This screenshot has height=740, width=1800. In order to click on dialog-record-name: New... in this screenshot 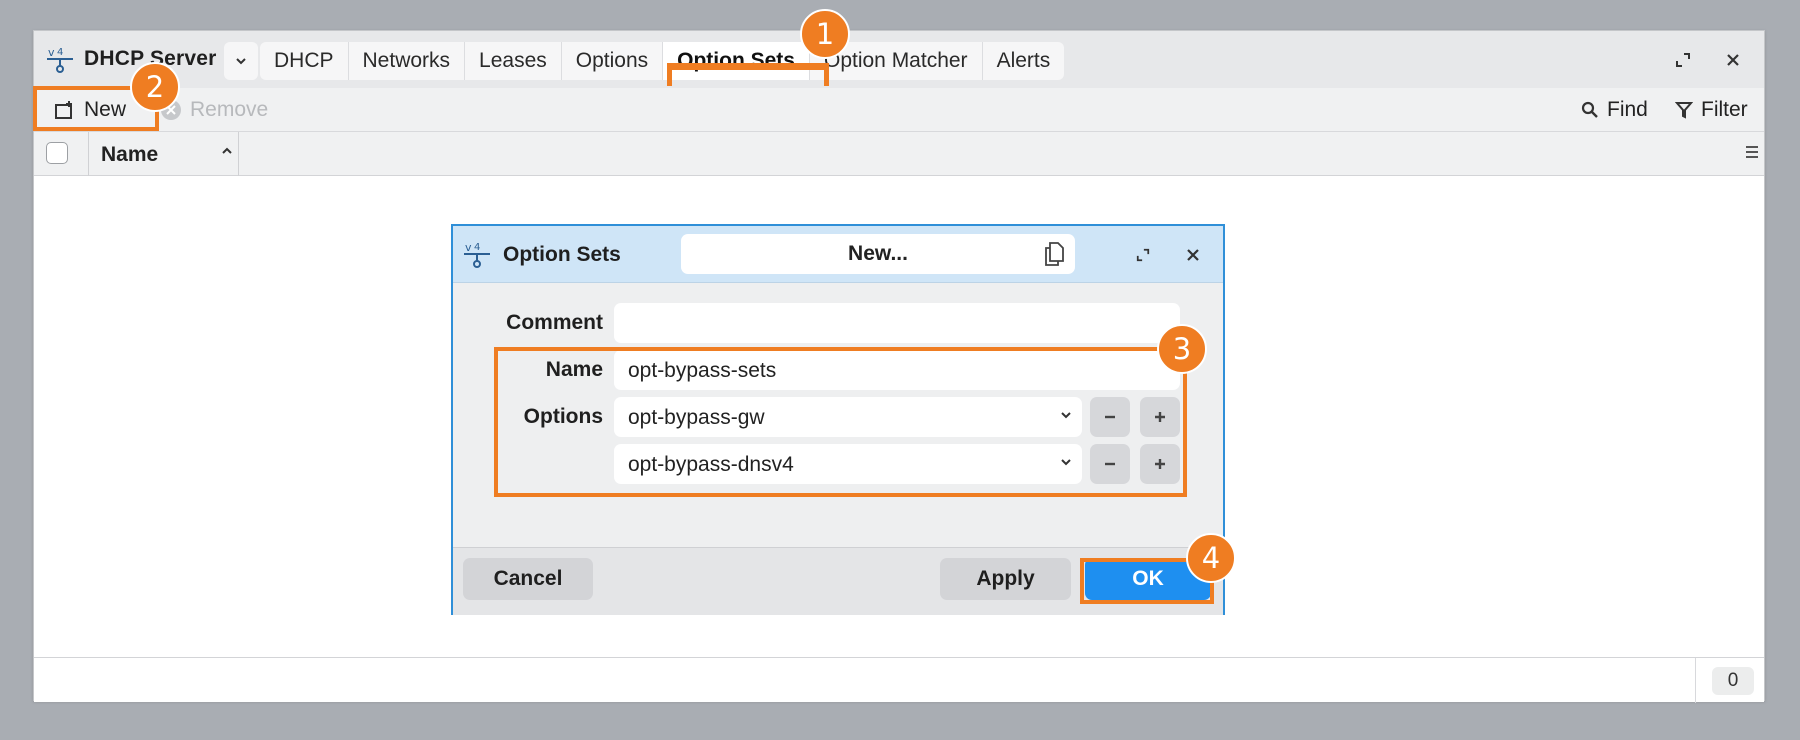, I will do `click(878, 254)`.